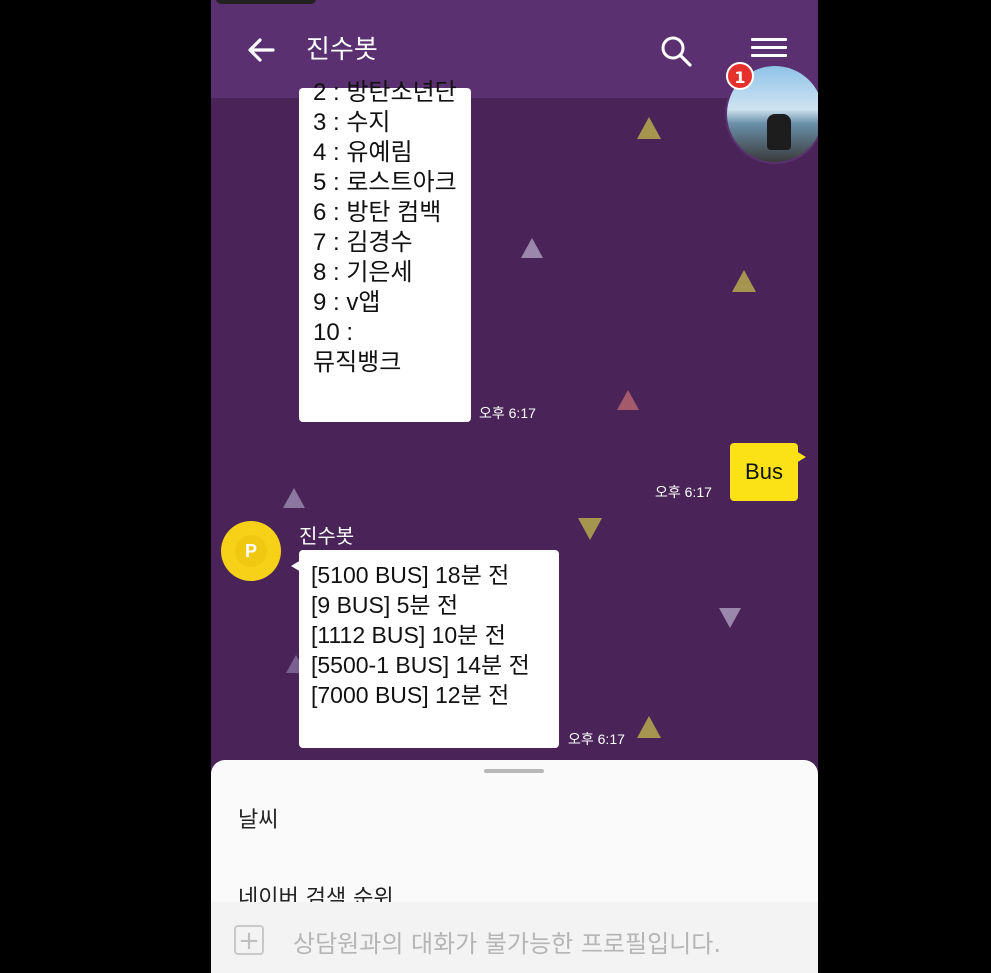  Describe the element at coordinates (333, 332) in the screenshot. I see `message-line: 10 :` at that location.